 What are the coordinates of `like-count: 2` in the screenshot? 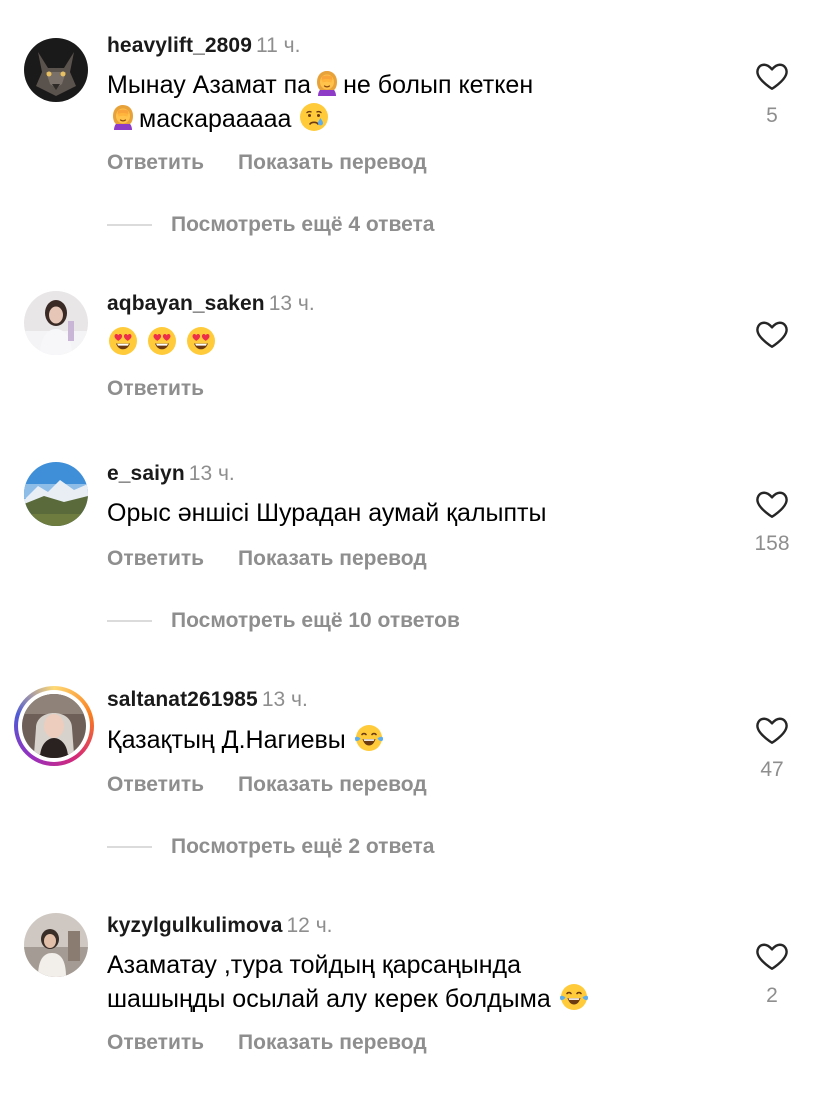 It's located at (772, 995).